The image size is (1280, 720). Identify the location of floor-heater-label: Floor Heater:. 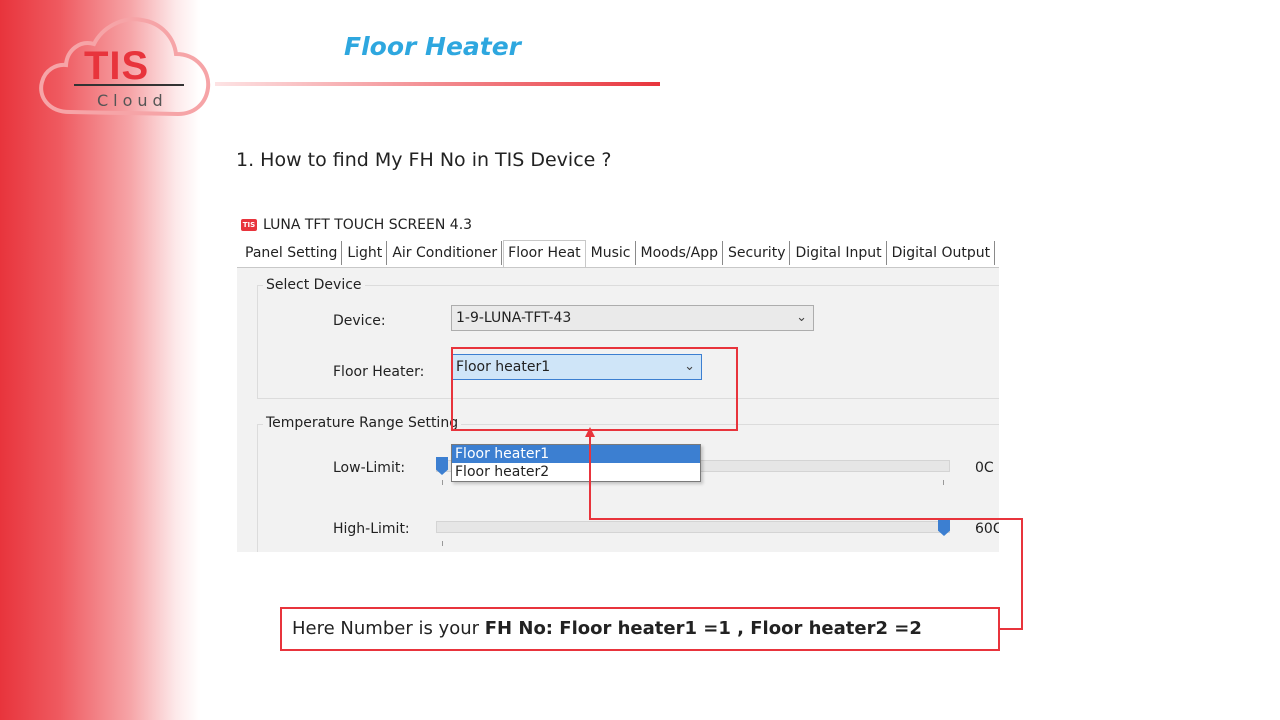
(379, 372).